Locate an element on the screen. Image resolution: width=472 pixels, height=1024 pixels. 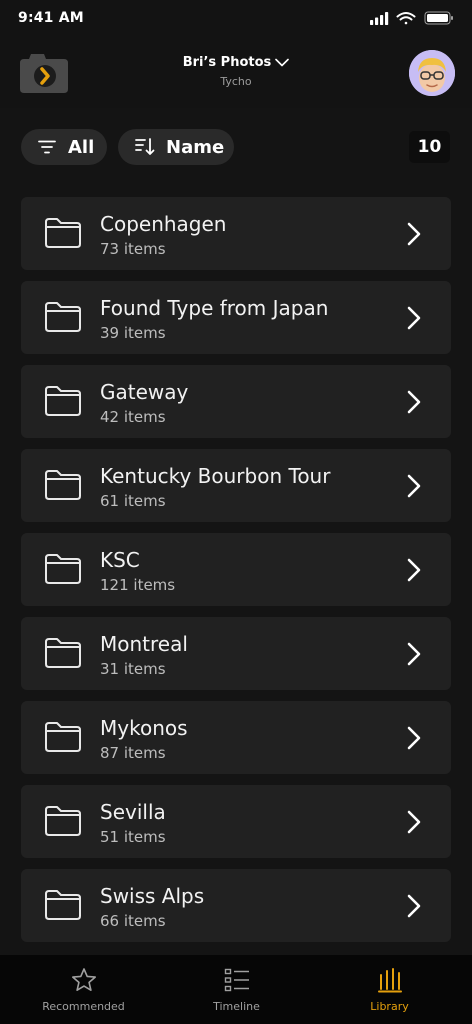
folder-name: KSC is located at coordinates (120, 560).